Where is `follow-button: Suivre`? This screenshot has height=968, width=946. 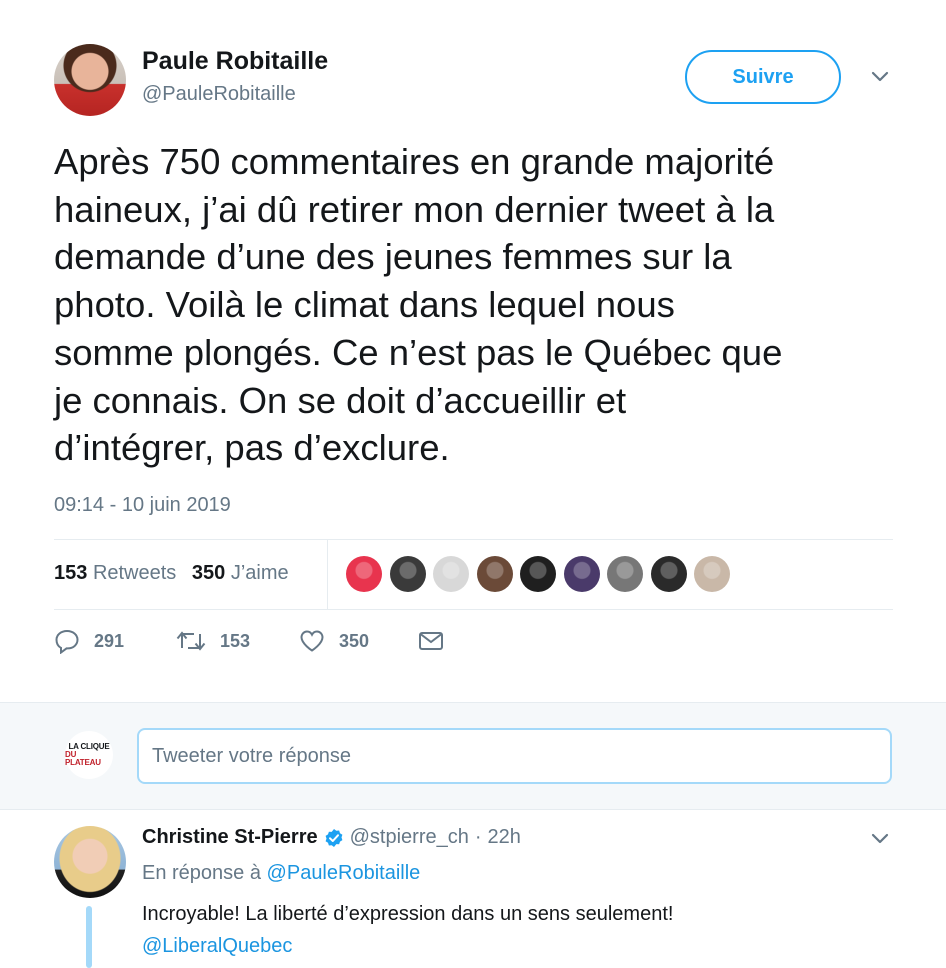 follow-button: Suivre is located at coordinates (763, 77).